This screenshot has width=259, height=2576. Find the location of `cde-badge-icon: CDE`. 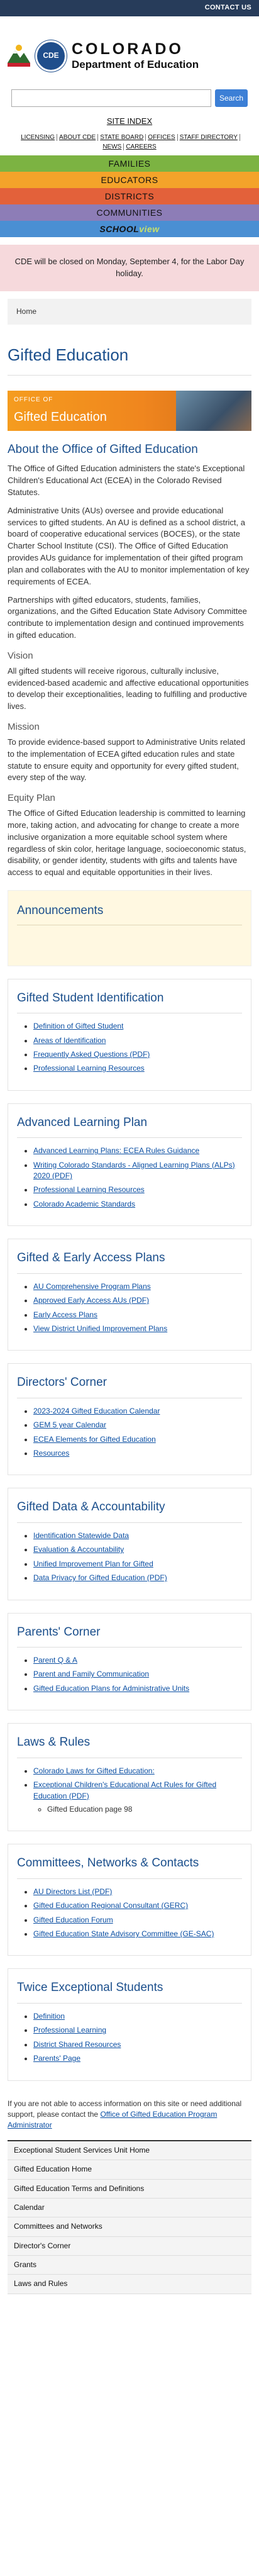

cde-badge-icon: CDE is located at coordinates (51, 56).